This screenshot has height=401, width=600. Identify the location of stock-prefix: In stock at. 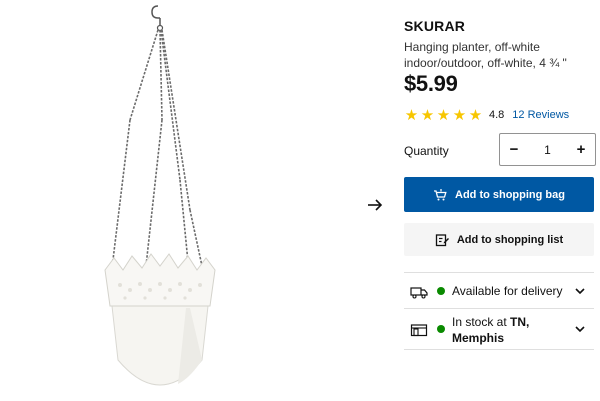
(481, 322).